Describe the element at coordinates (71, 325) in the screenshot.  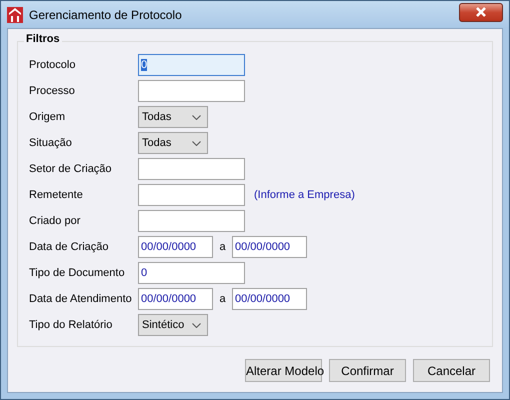
I see `field-label: Tipo do Relatório` at that location.